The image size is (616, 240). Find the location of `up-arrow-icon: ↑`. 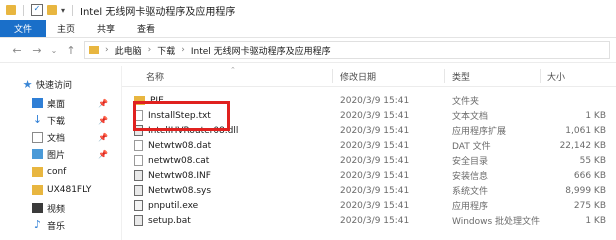

up-arrow-icon: ↑ is located at coordinates (71, 50).